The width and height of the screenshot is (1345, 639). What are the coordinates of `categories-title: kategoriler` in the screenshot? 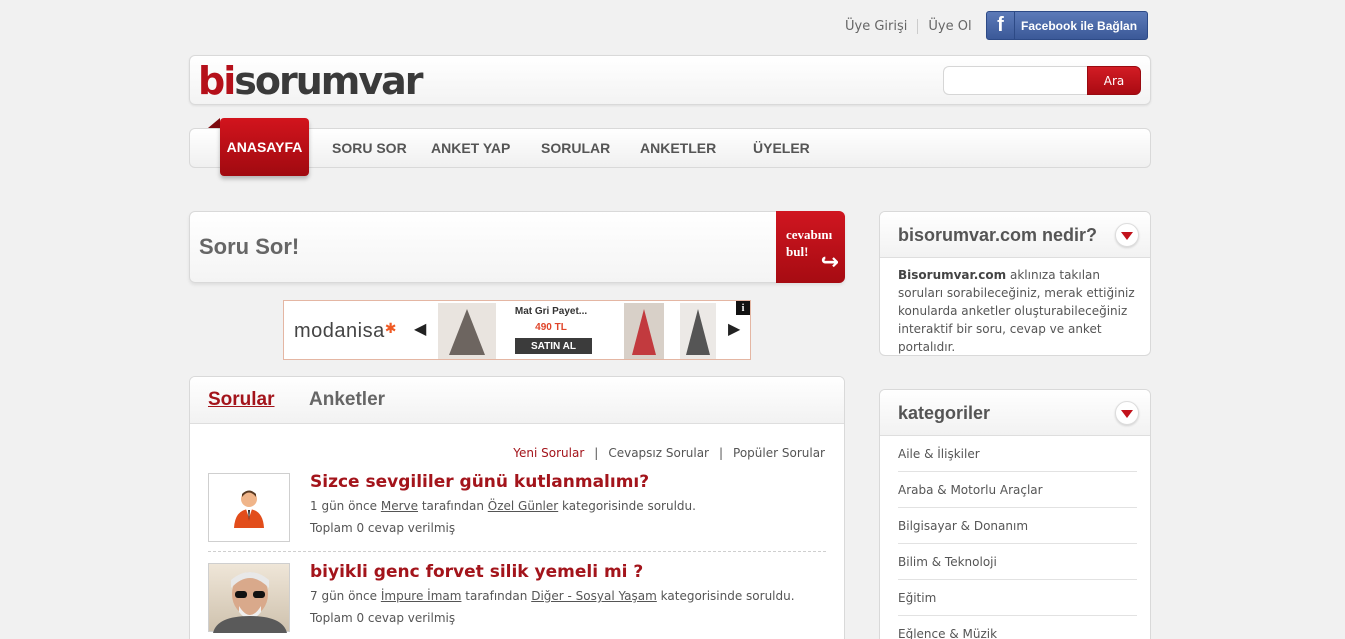 It's located at (944, 413).